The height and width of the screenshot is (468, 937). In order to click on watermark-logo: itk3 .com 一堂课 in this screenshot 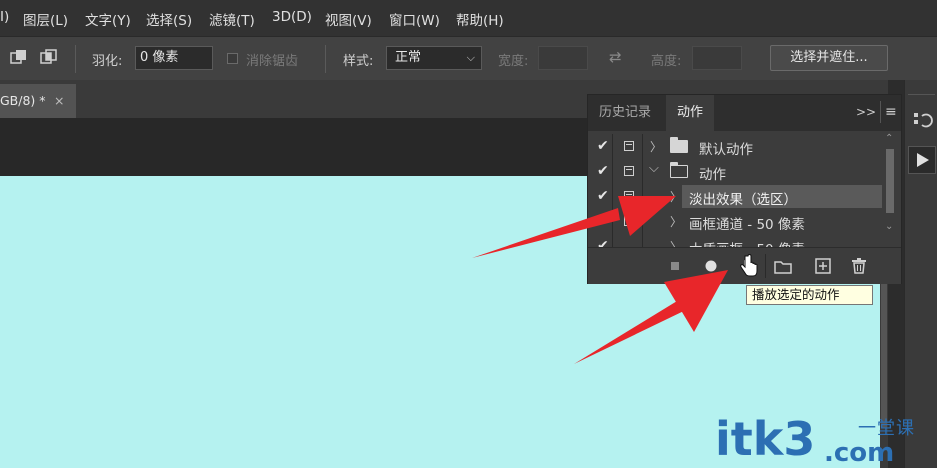, I will do `click(825, 440)`.